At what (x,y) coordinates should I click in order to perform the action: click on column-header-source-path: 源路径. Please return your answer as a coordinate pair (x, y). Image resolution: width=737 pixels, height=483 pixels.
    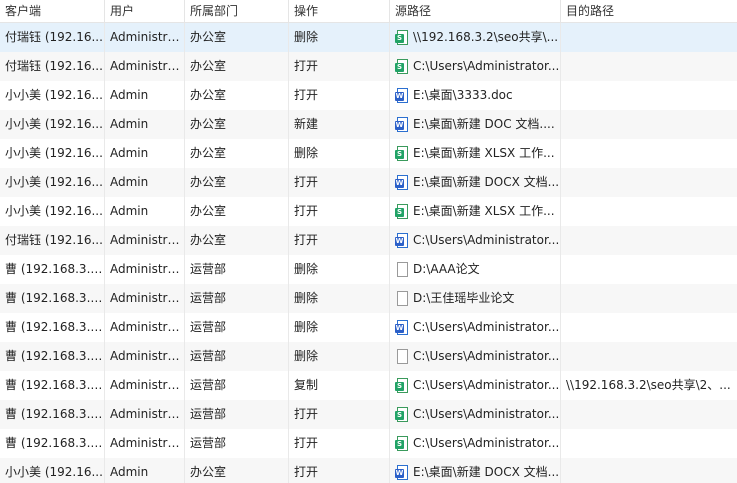
    Looking at the image, I should click on (475, 11).